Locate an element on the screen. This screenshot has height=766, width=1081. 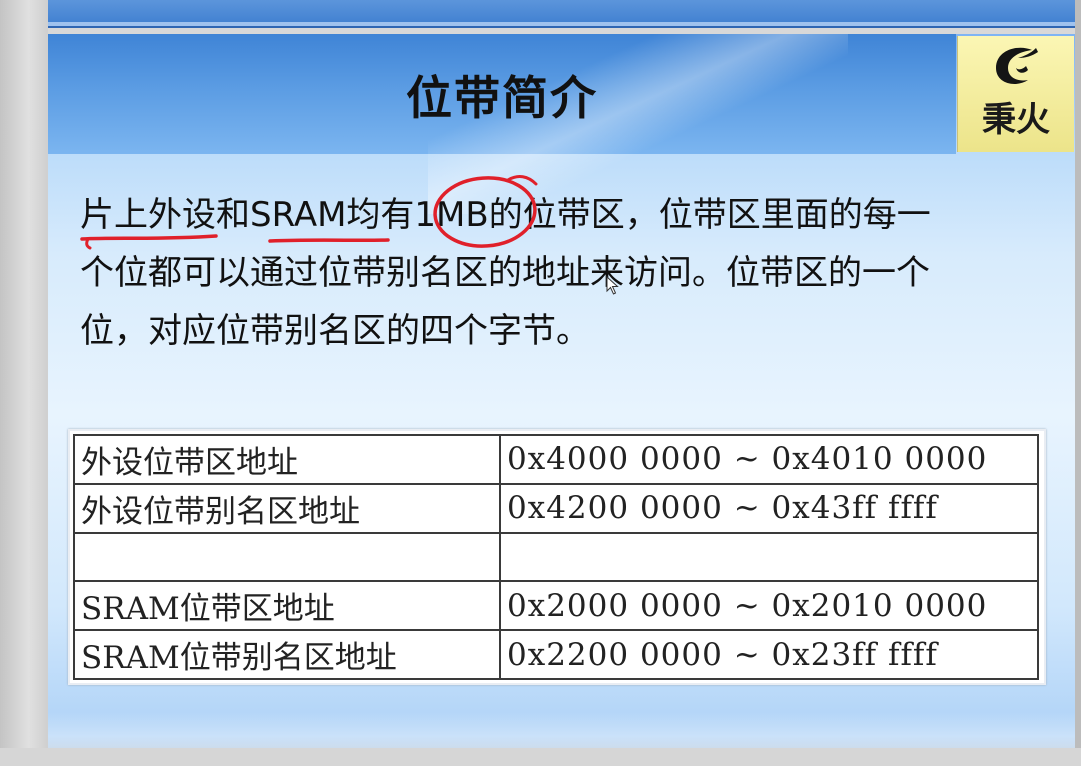
row-label: 外设位带别名区地址 is located at coordinates (287, 508).